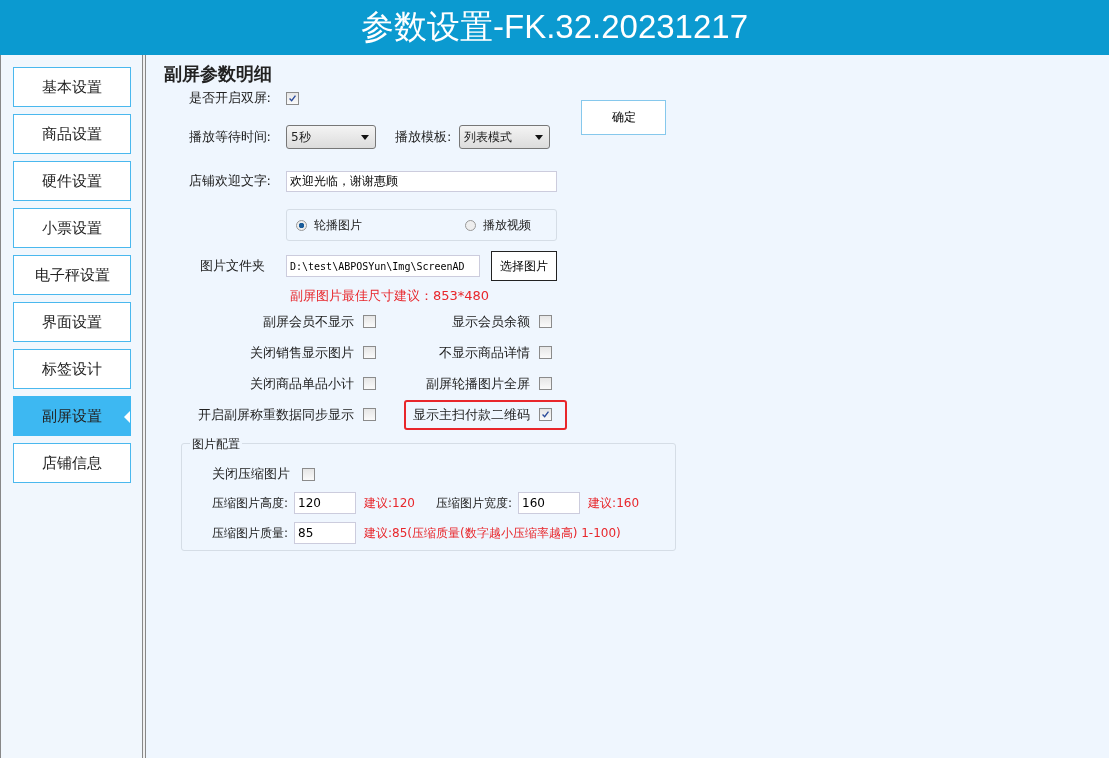  Describe the element at coordinates (72, 181) in the screenshot. I see `sidebar-item: 硬件设置` at that location.